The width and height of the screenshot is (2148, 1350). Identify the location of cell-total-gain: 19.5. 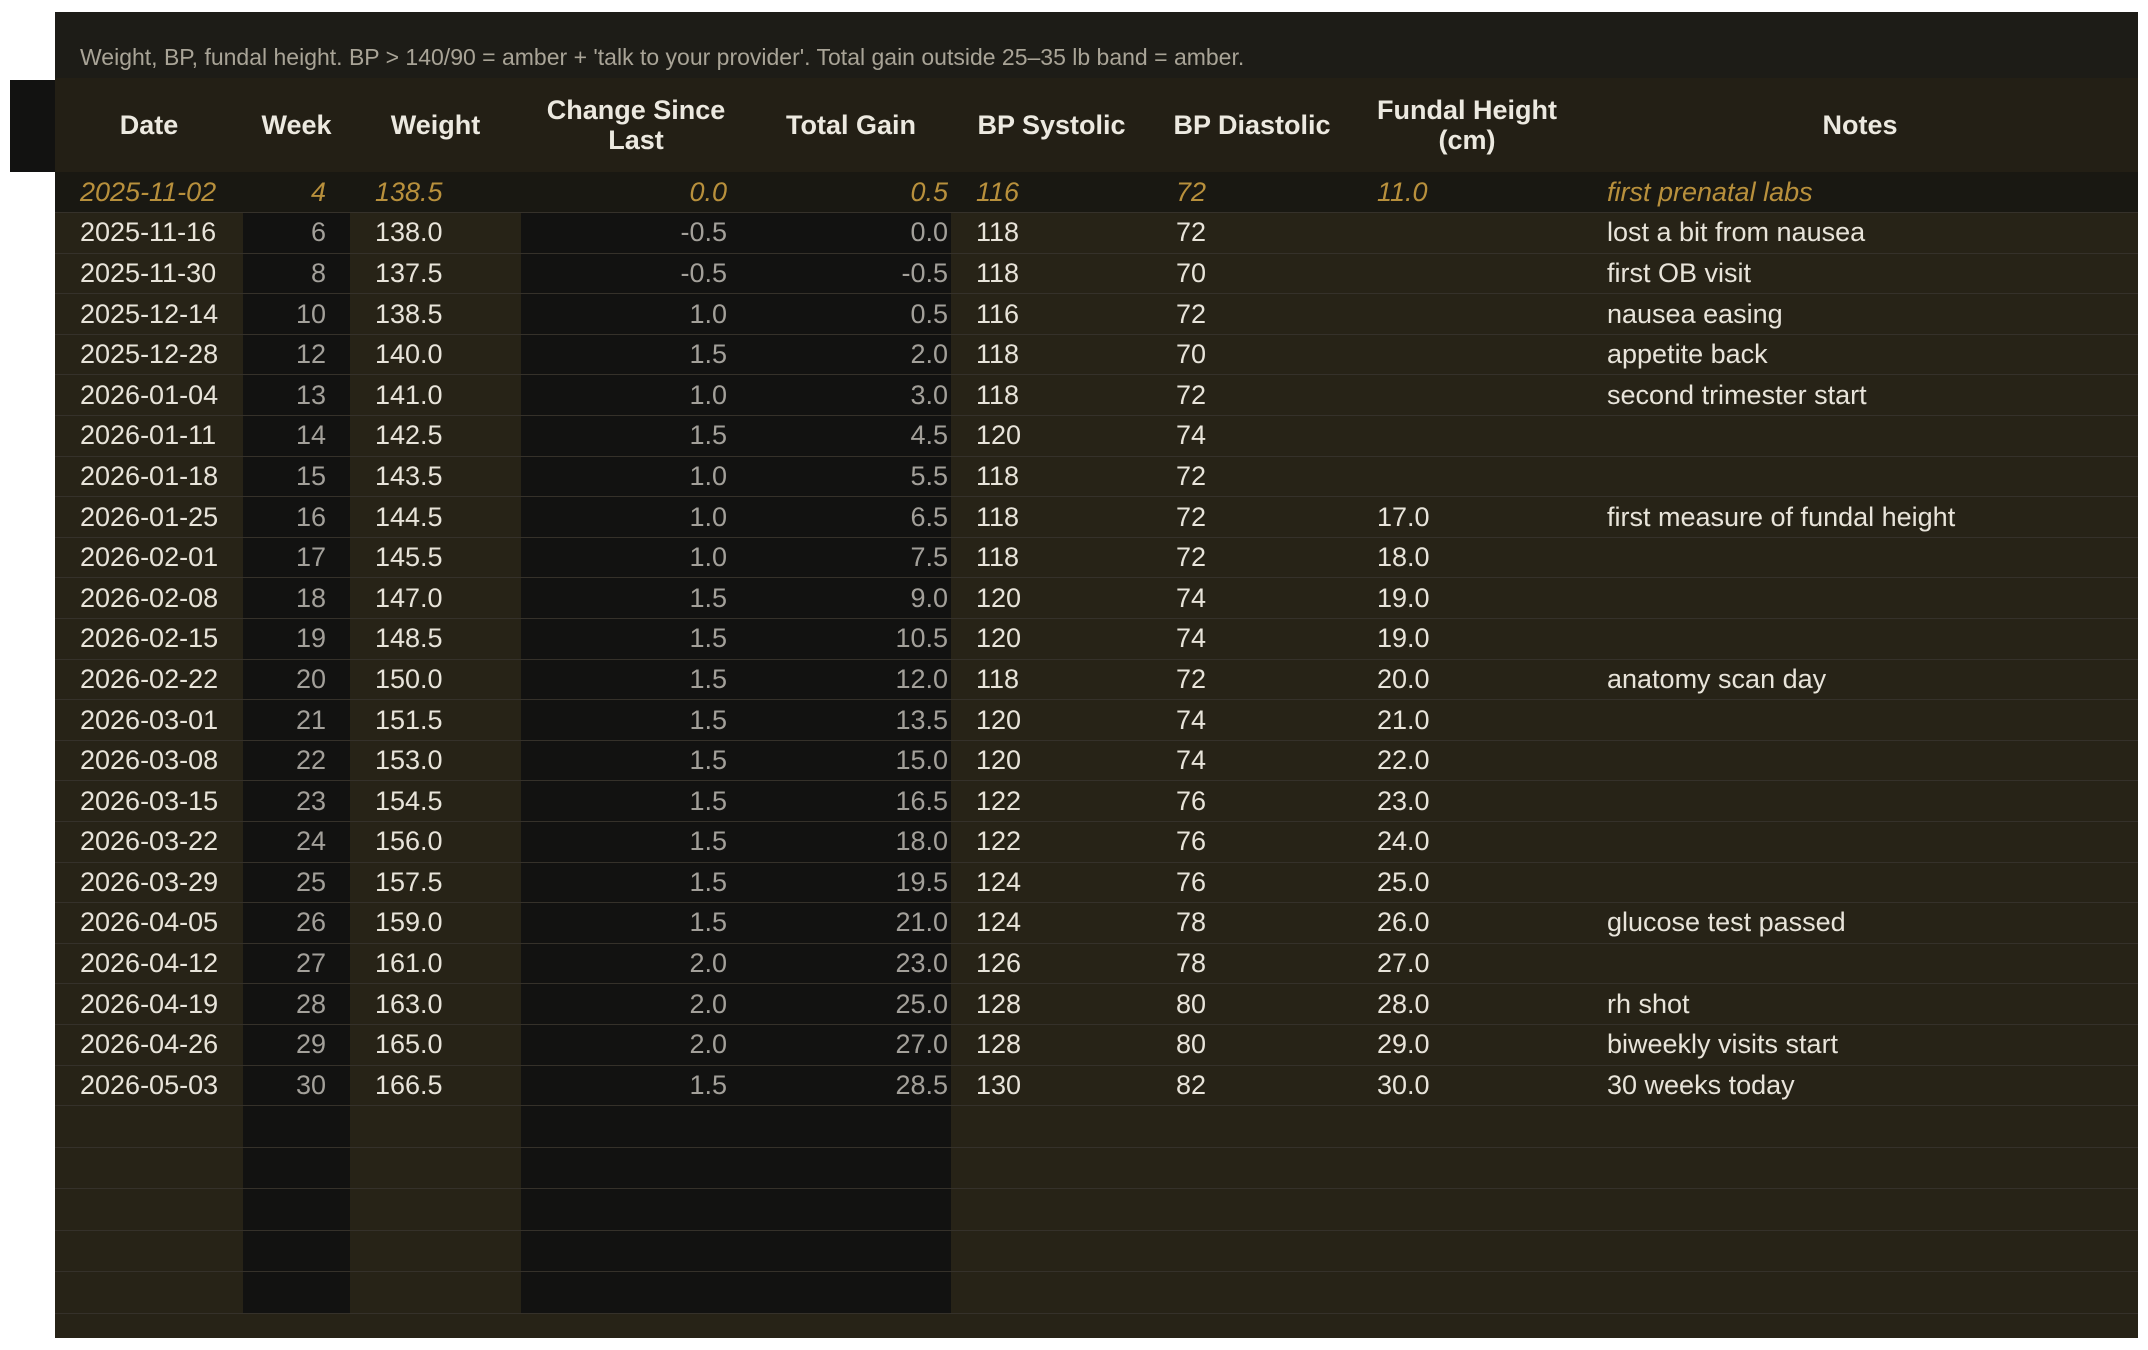
(851, 883).